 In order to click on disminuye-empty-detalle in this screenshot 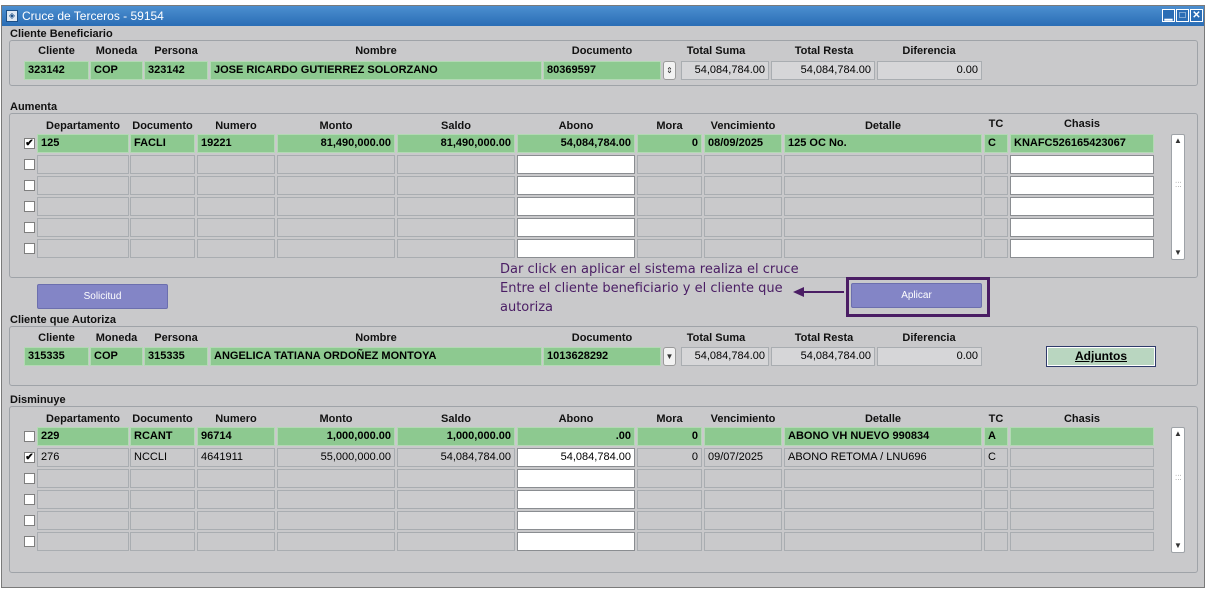, I will do `click(883, 478)`.